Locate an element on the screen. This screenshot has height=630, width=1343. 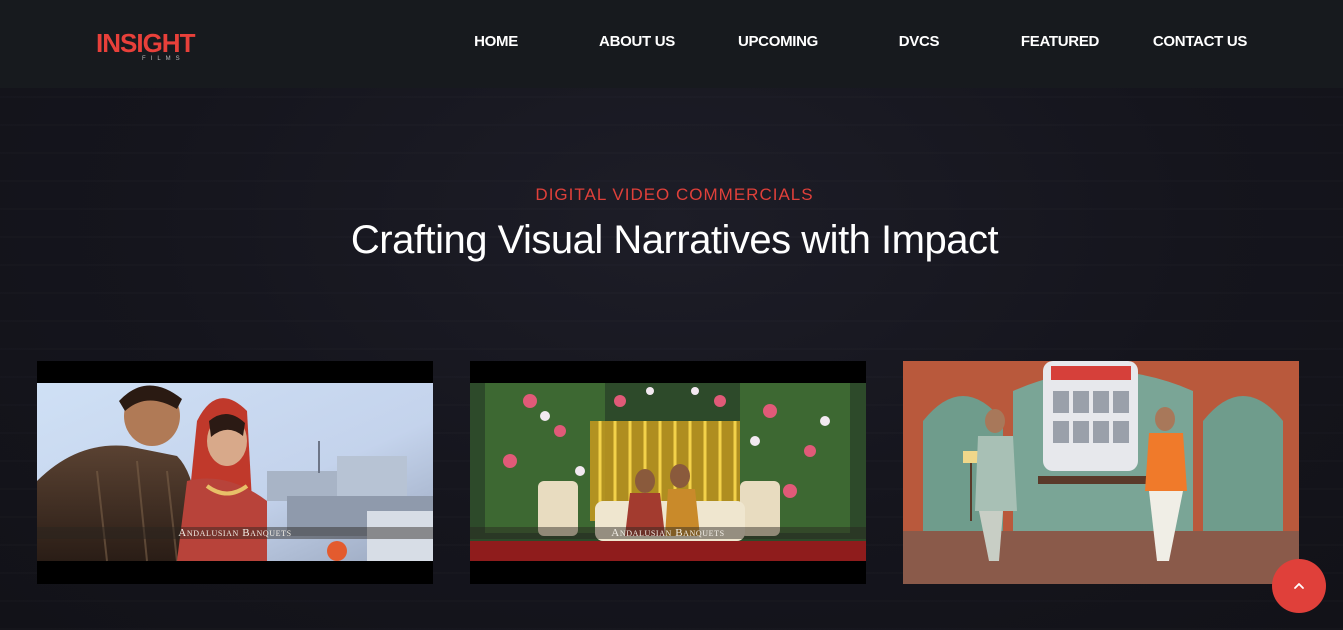
logo-subtext: FILMS is located at coordinates (163, 59).